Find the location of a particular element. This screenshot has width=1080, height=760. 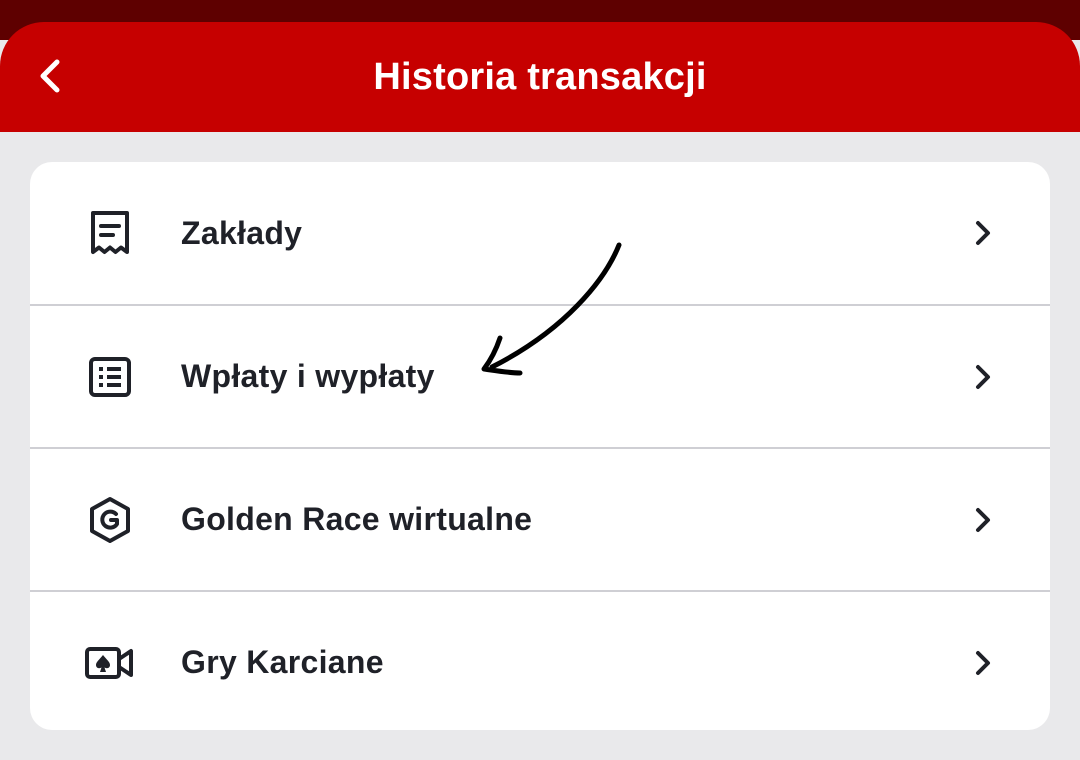

list-document-icon is located at coordinates (110, 377).